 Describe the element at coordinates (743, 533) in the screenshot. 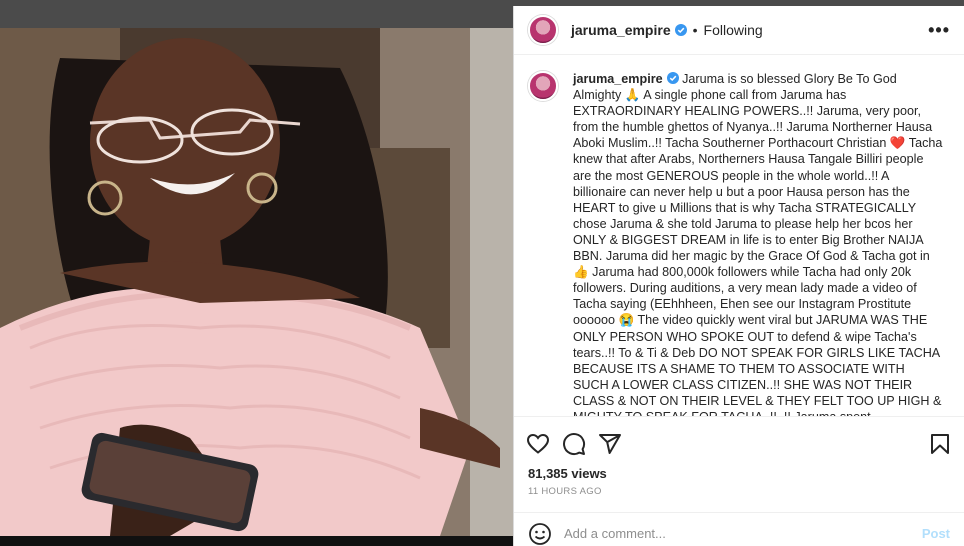

I see `comment-input` at that location.